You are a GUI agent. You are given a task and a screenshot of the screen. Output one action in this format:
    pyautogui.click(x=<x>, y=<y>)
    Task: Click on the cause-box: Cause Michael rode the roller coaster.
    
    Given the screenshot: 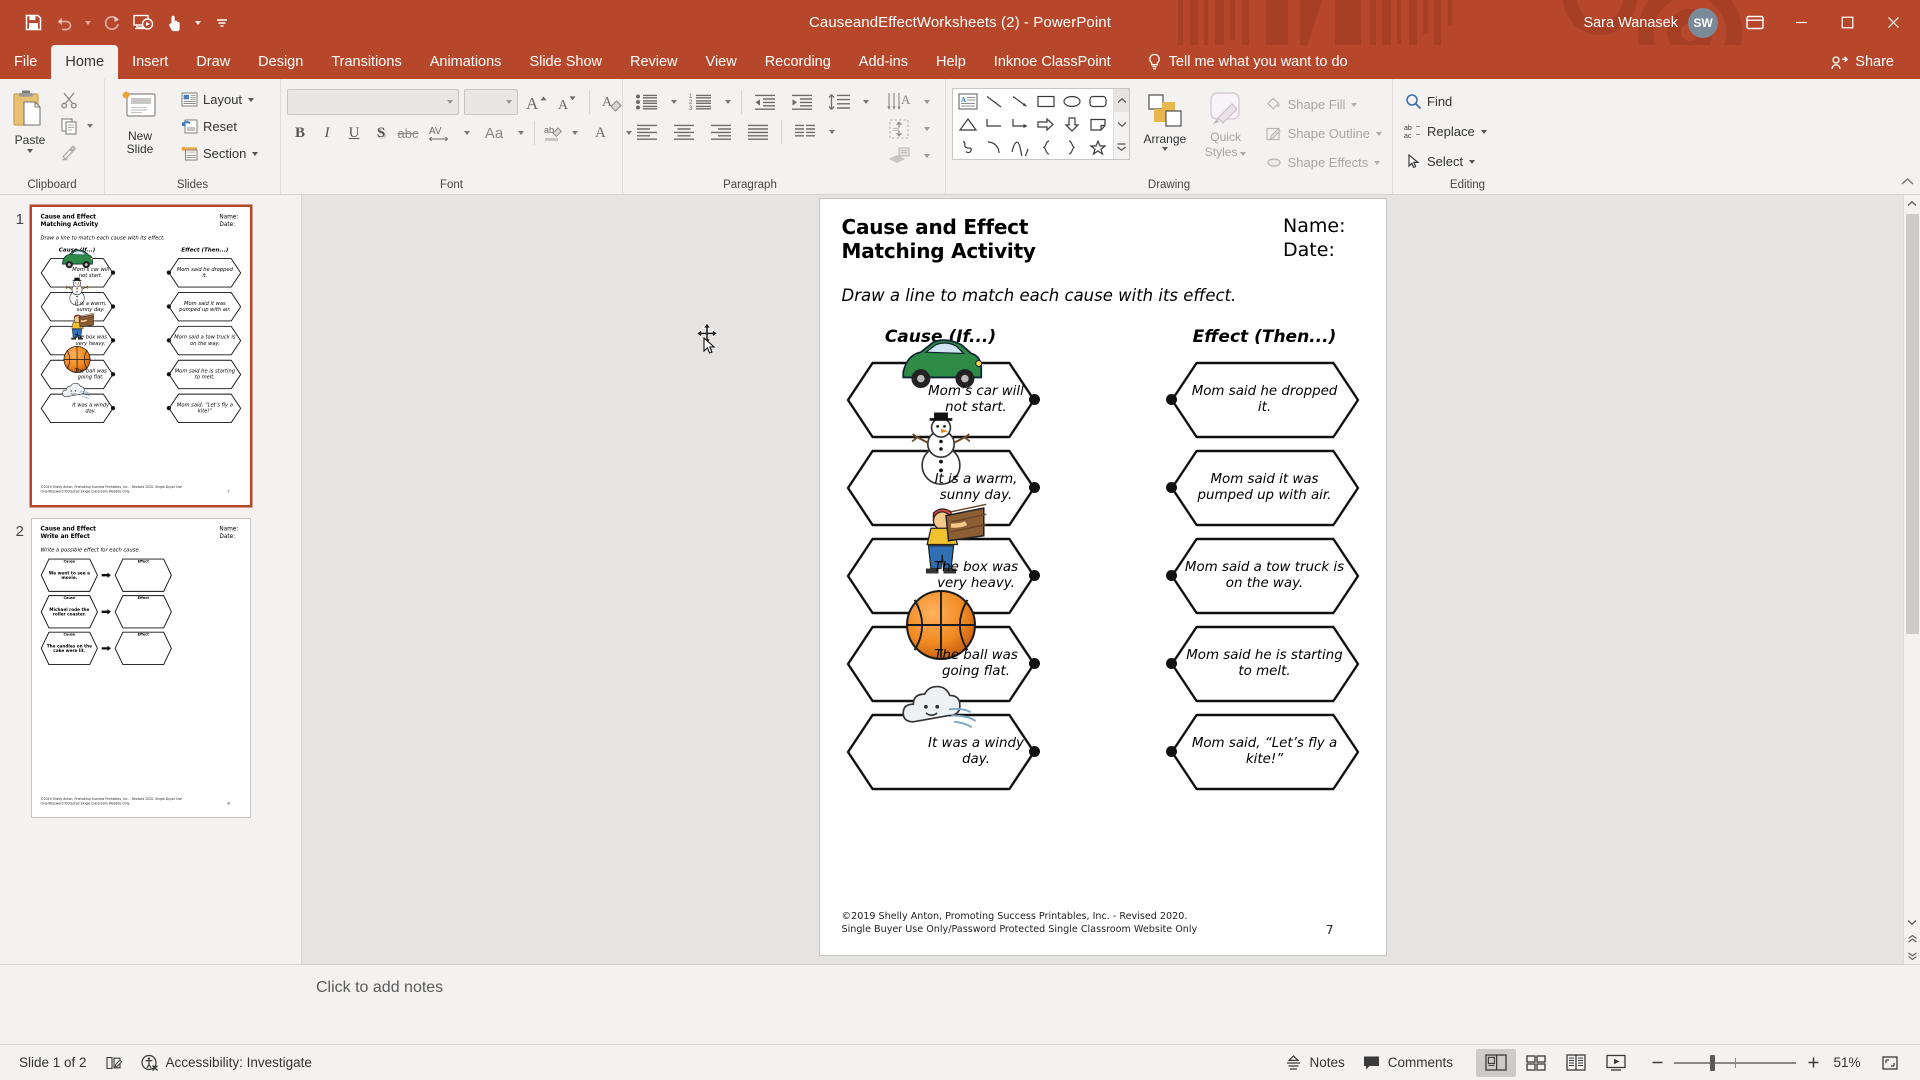 What is the action you would take?
    pyautogui.click(x=69, y=612)
    